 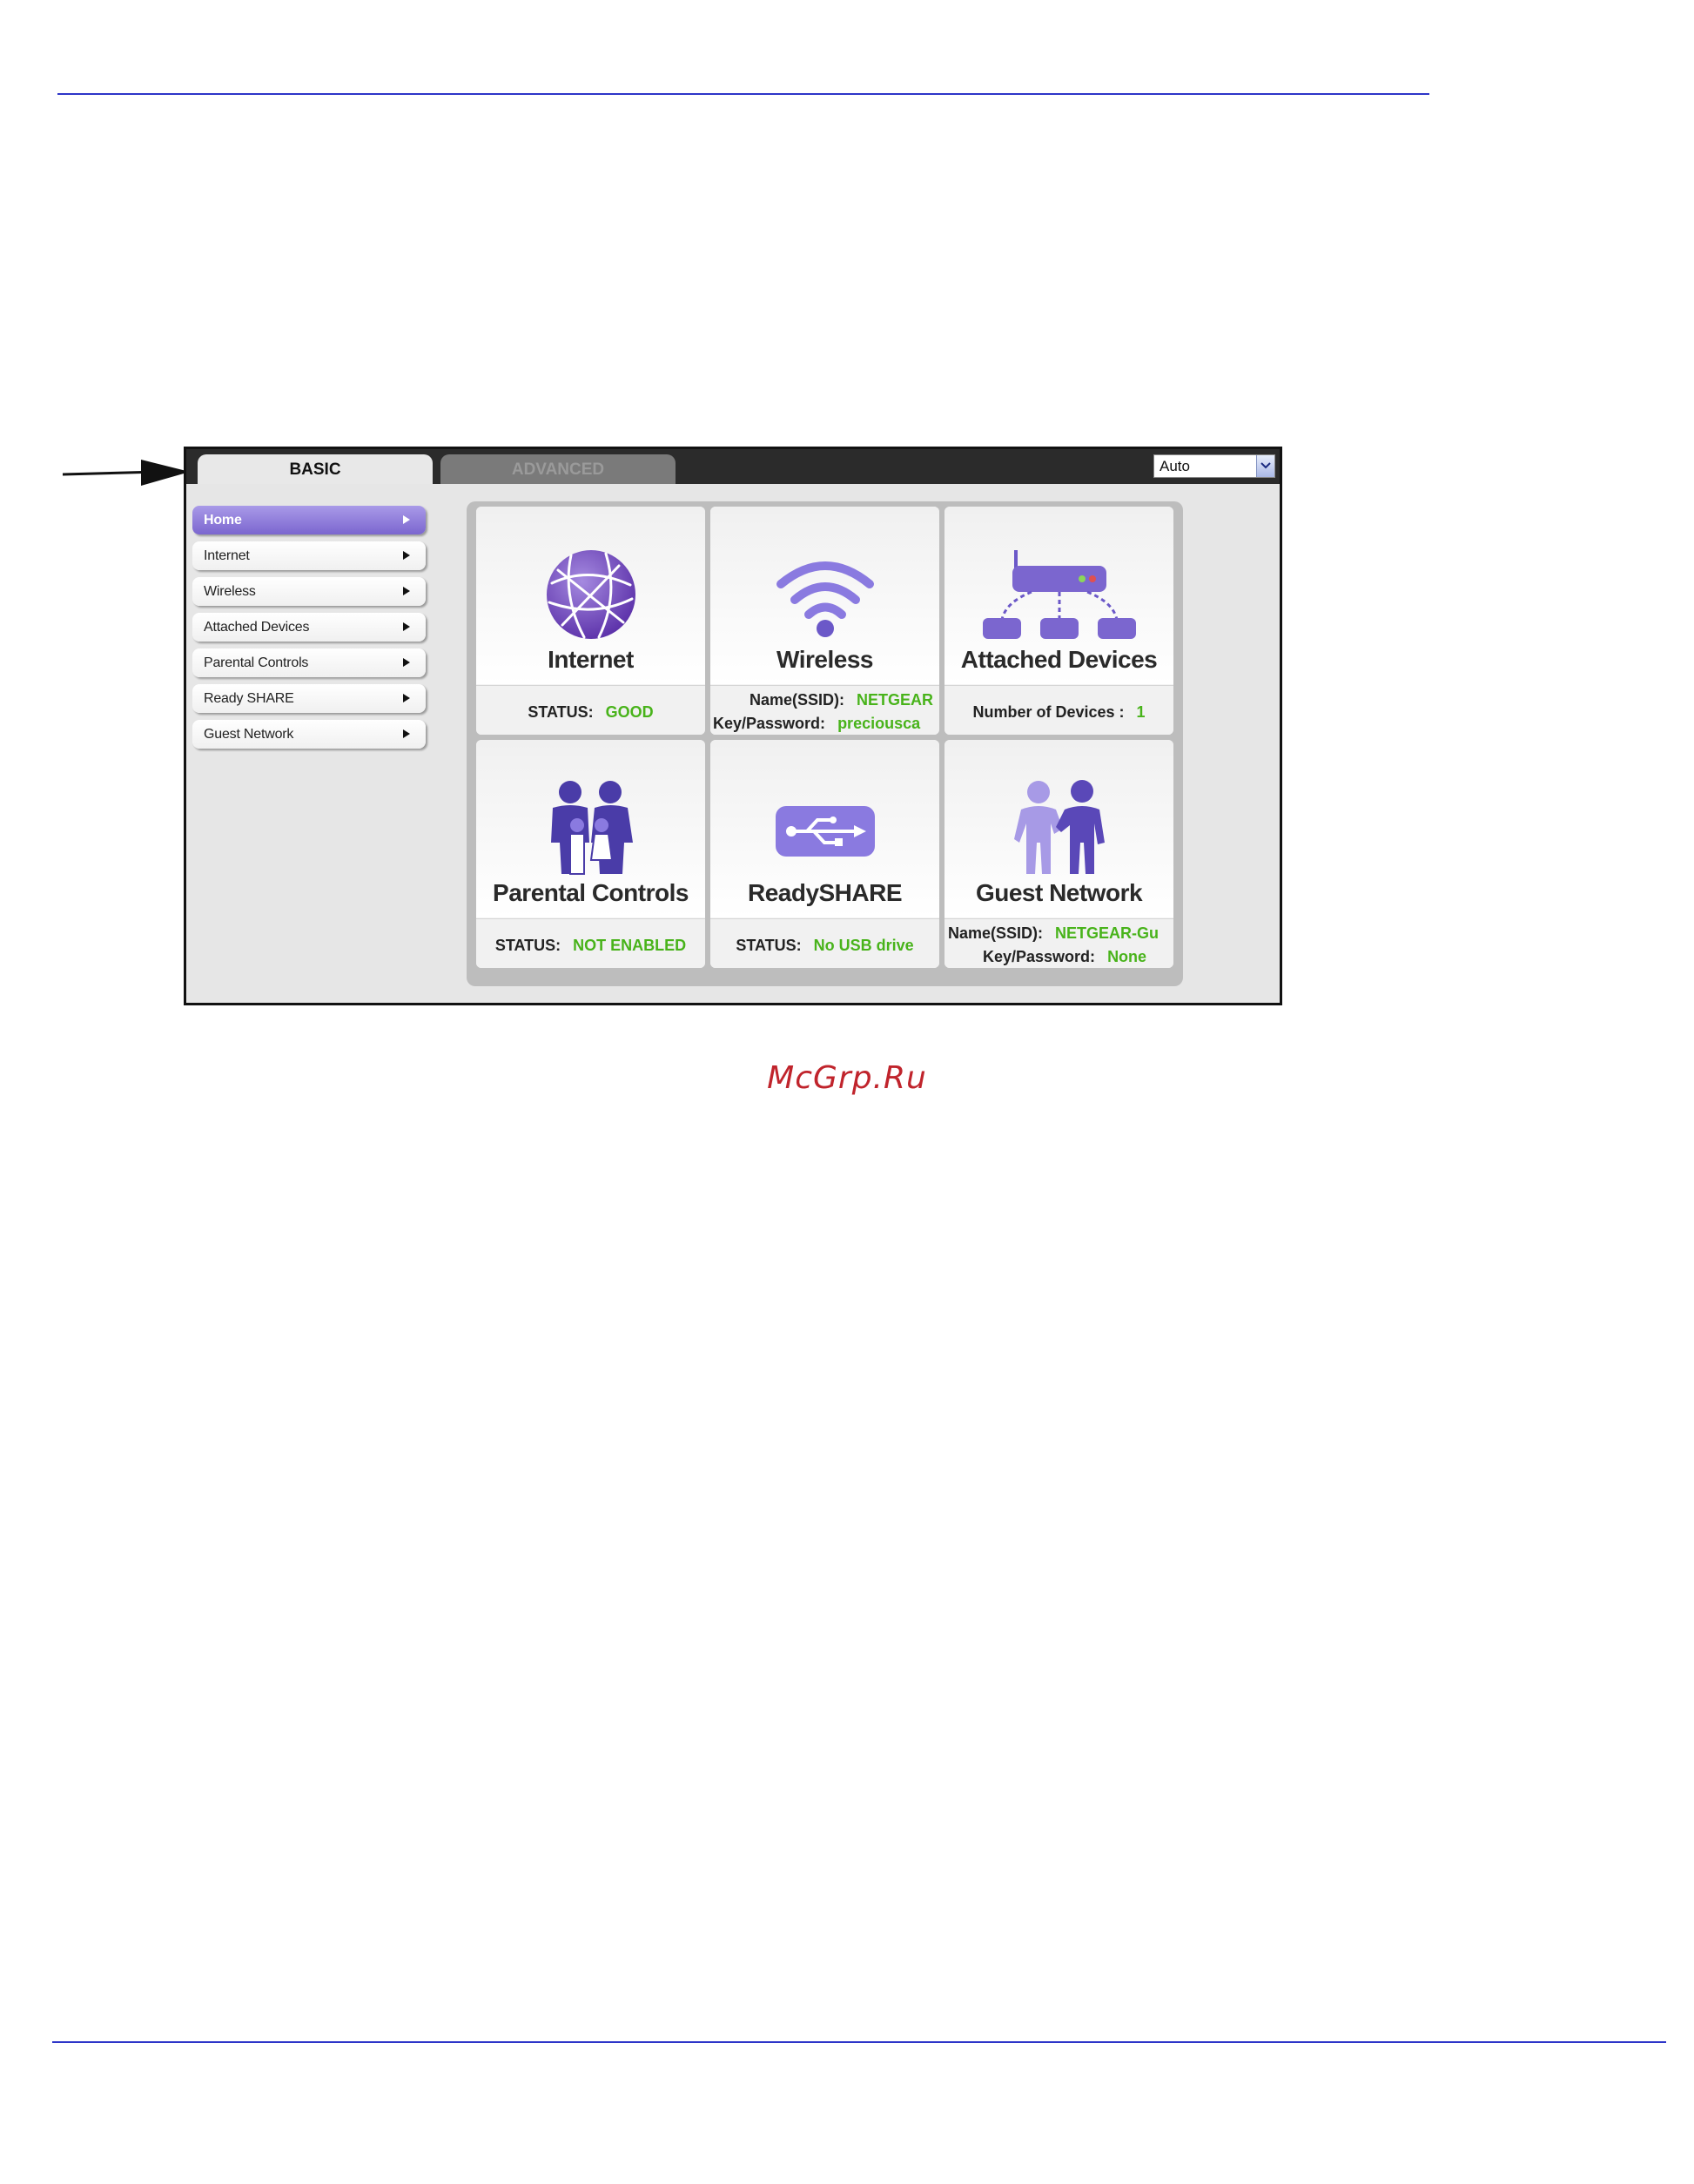 What do you see at coordinates (558, 469) in the screenshot?
I see `tab-advanced: ADVANCED` at bounding box center [558, 469].